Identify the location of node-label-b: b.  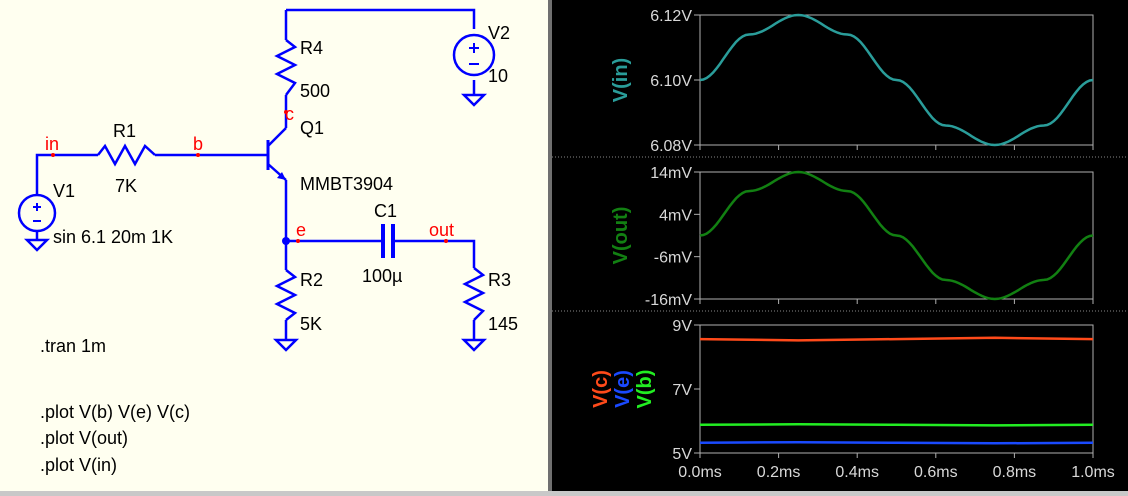
(198, 144).